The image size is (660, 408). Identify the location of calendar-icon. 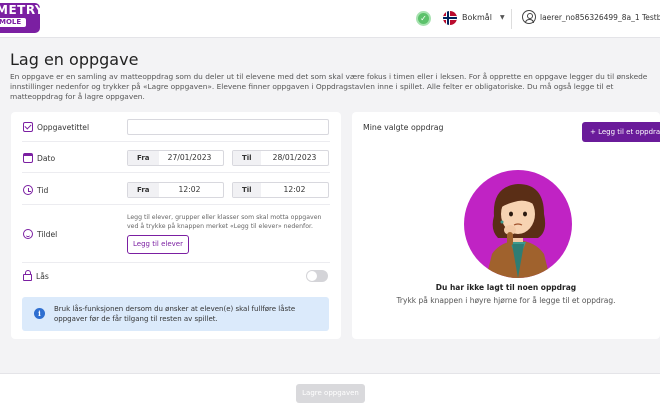
(28, 158).